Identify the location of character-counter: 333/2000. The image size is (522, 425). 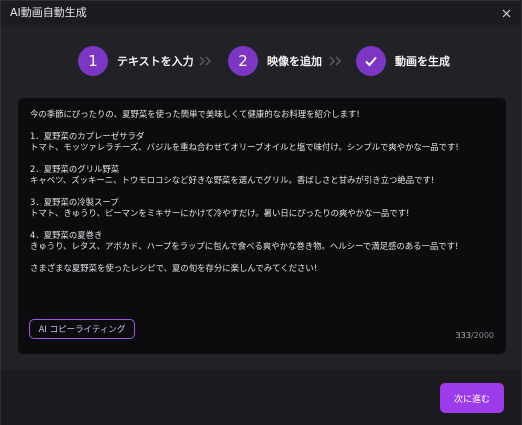
(475, 335).